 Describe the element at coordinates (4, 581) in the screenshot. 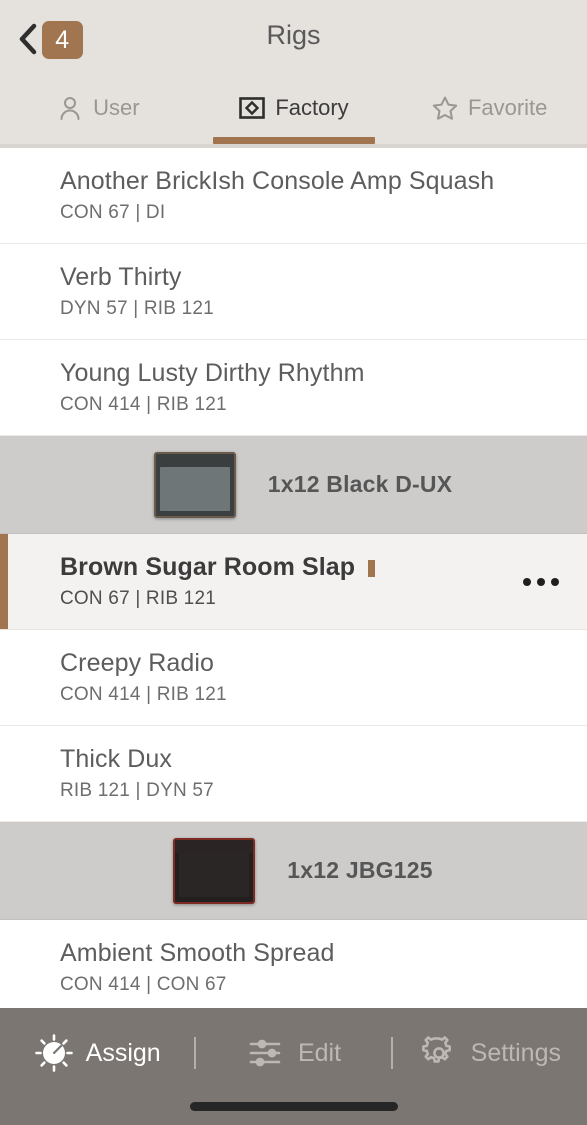

I see `selection-indicator` at that location.